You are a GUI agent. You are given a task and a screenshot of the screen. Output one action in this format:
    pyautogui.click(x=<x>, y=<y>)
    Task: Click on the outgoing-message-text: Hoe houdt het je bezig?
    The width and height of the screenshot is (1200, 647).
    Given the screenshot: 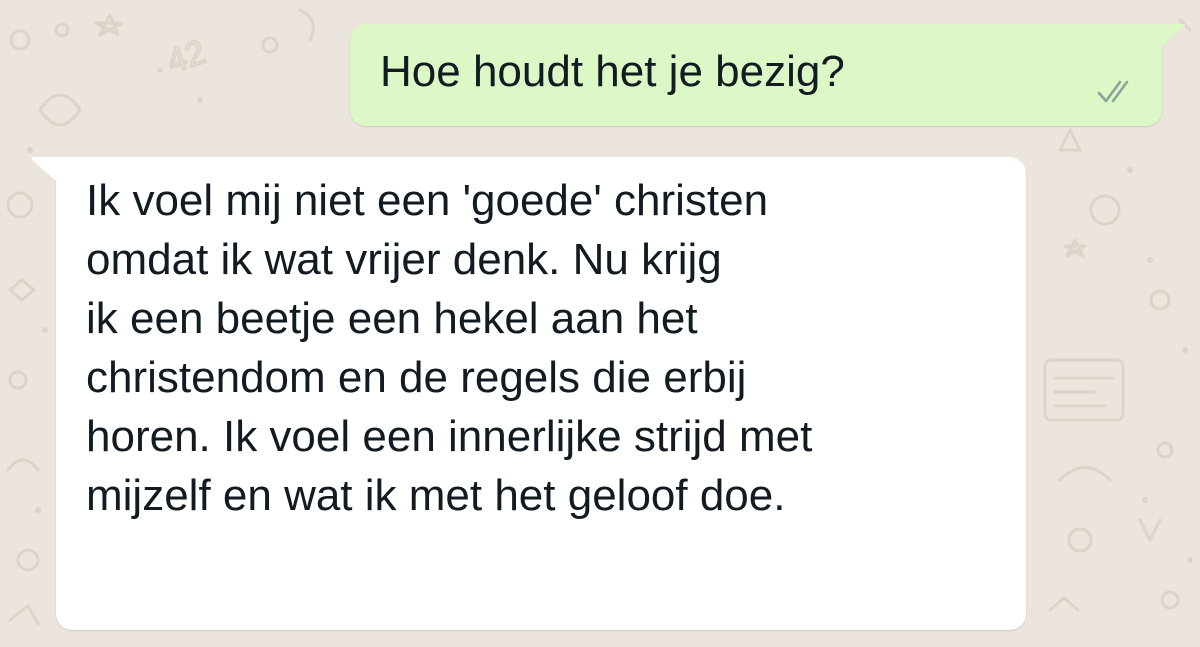 What is the action you would take?
    pyautogui.click(x=612, y=71)
    